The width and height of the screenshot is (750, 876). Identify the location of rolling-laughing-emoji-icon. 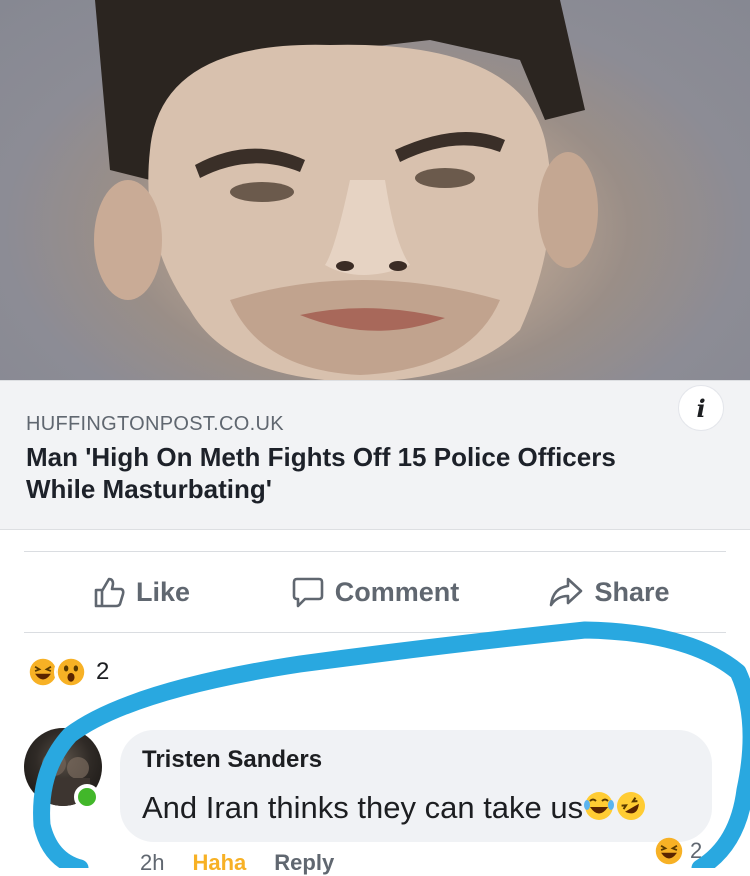
(631, 806).